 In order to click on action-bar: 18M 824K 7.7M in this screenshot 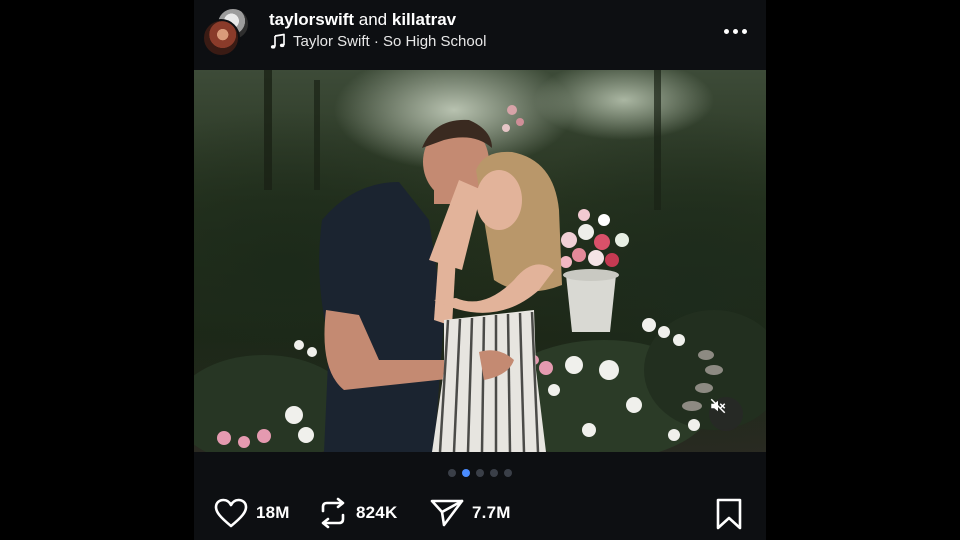, I will do `click(480, 514)`.